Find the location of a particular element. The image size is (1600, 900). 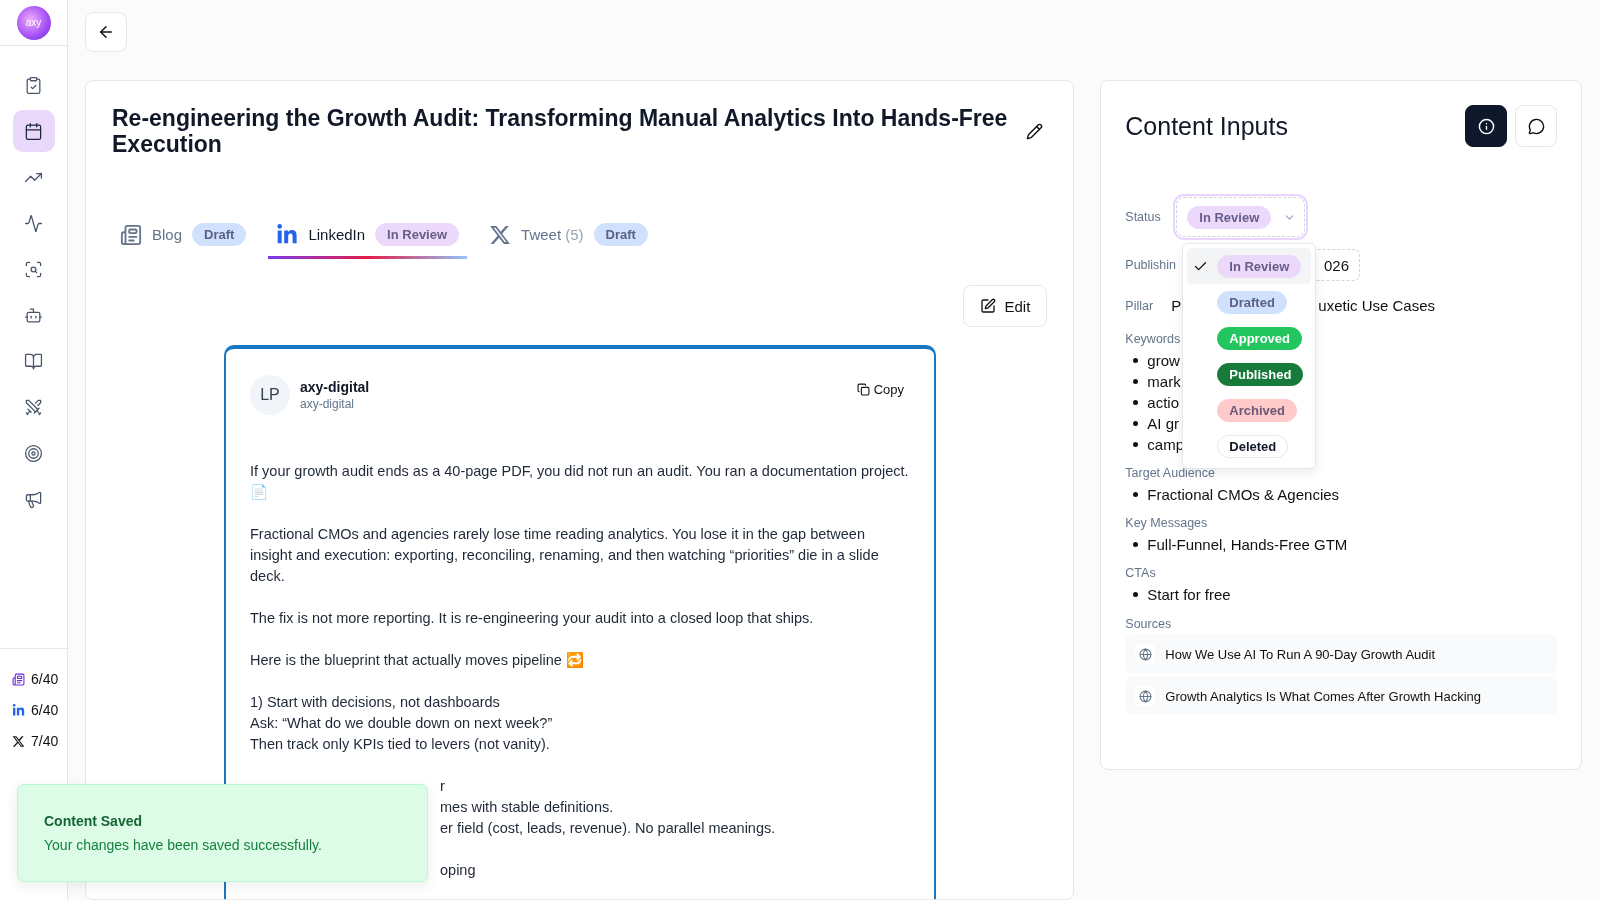

author-handle: axy-digital is located at coordinates (328, 404).